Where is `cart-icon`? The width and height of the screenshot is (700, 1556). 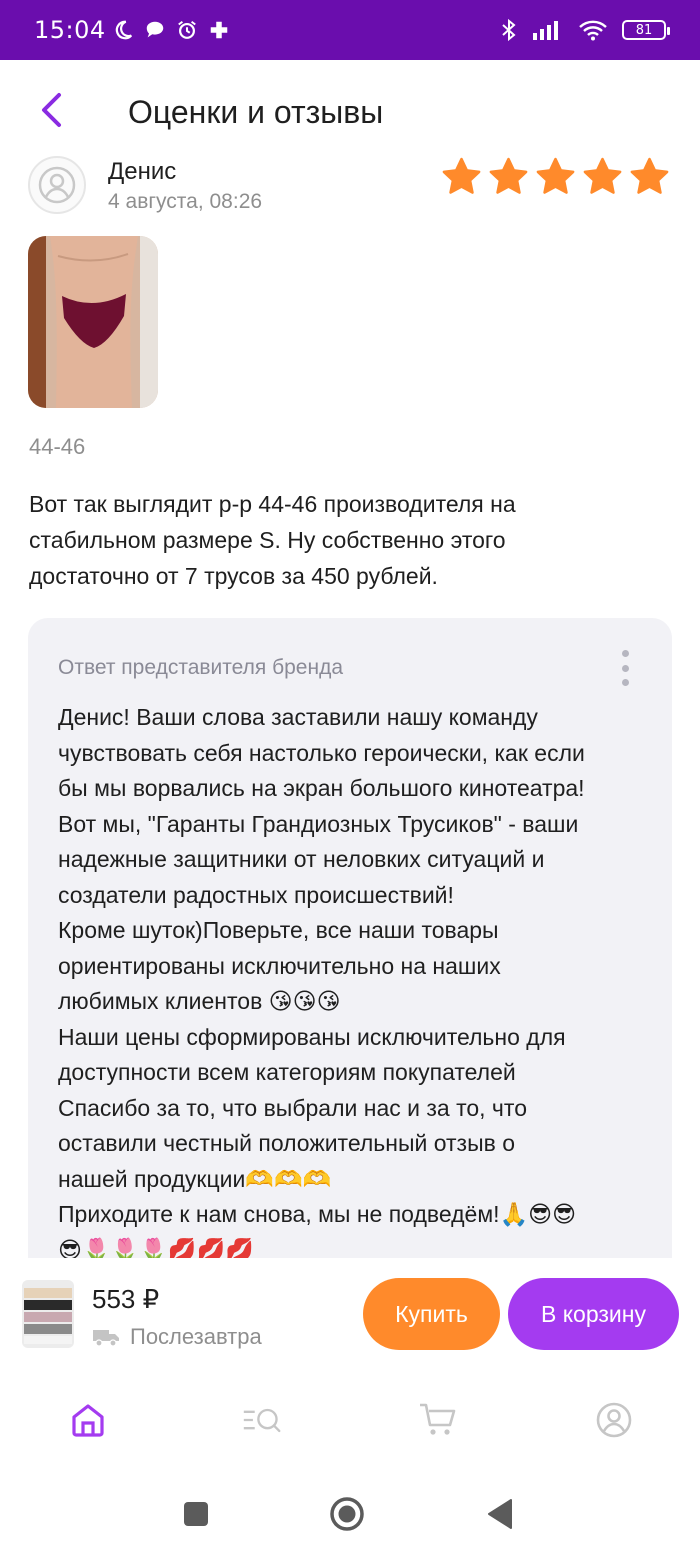
cart-icon is located at coordinates (438, 1419).